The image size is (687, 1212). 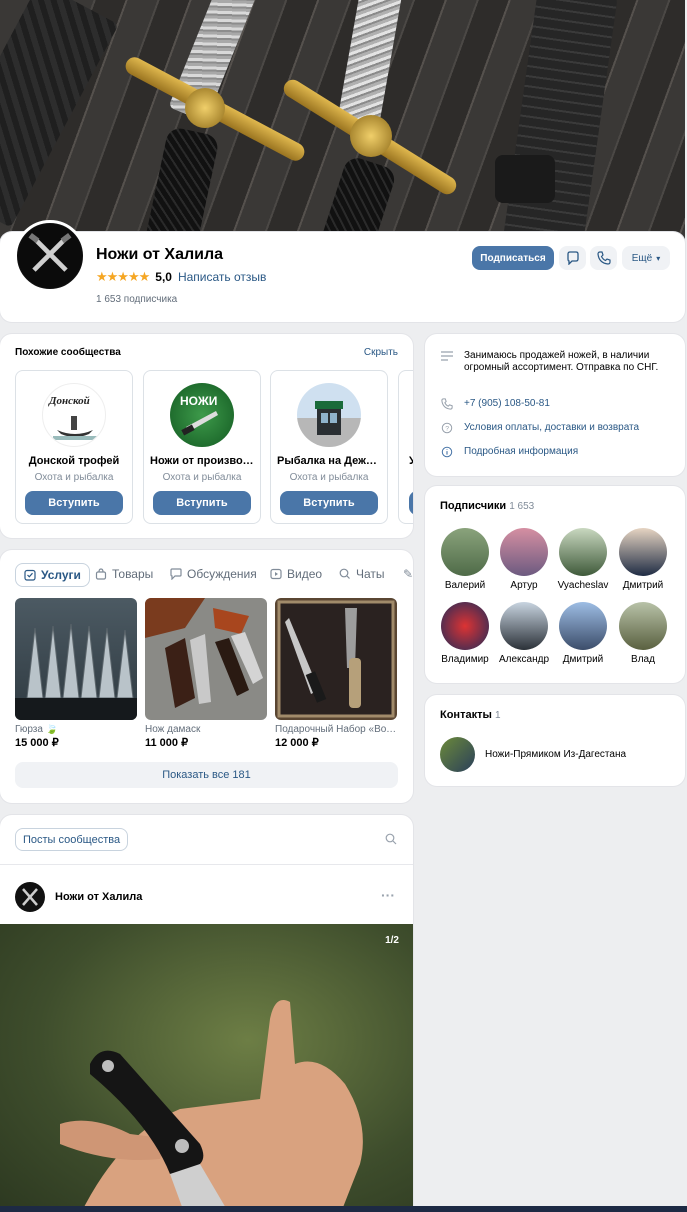 I want to click on subscriber-name: Александр, so click(x=524, y=659).